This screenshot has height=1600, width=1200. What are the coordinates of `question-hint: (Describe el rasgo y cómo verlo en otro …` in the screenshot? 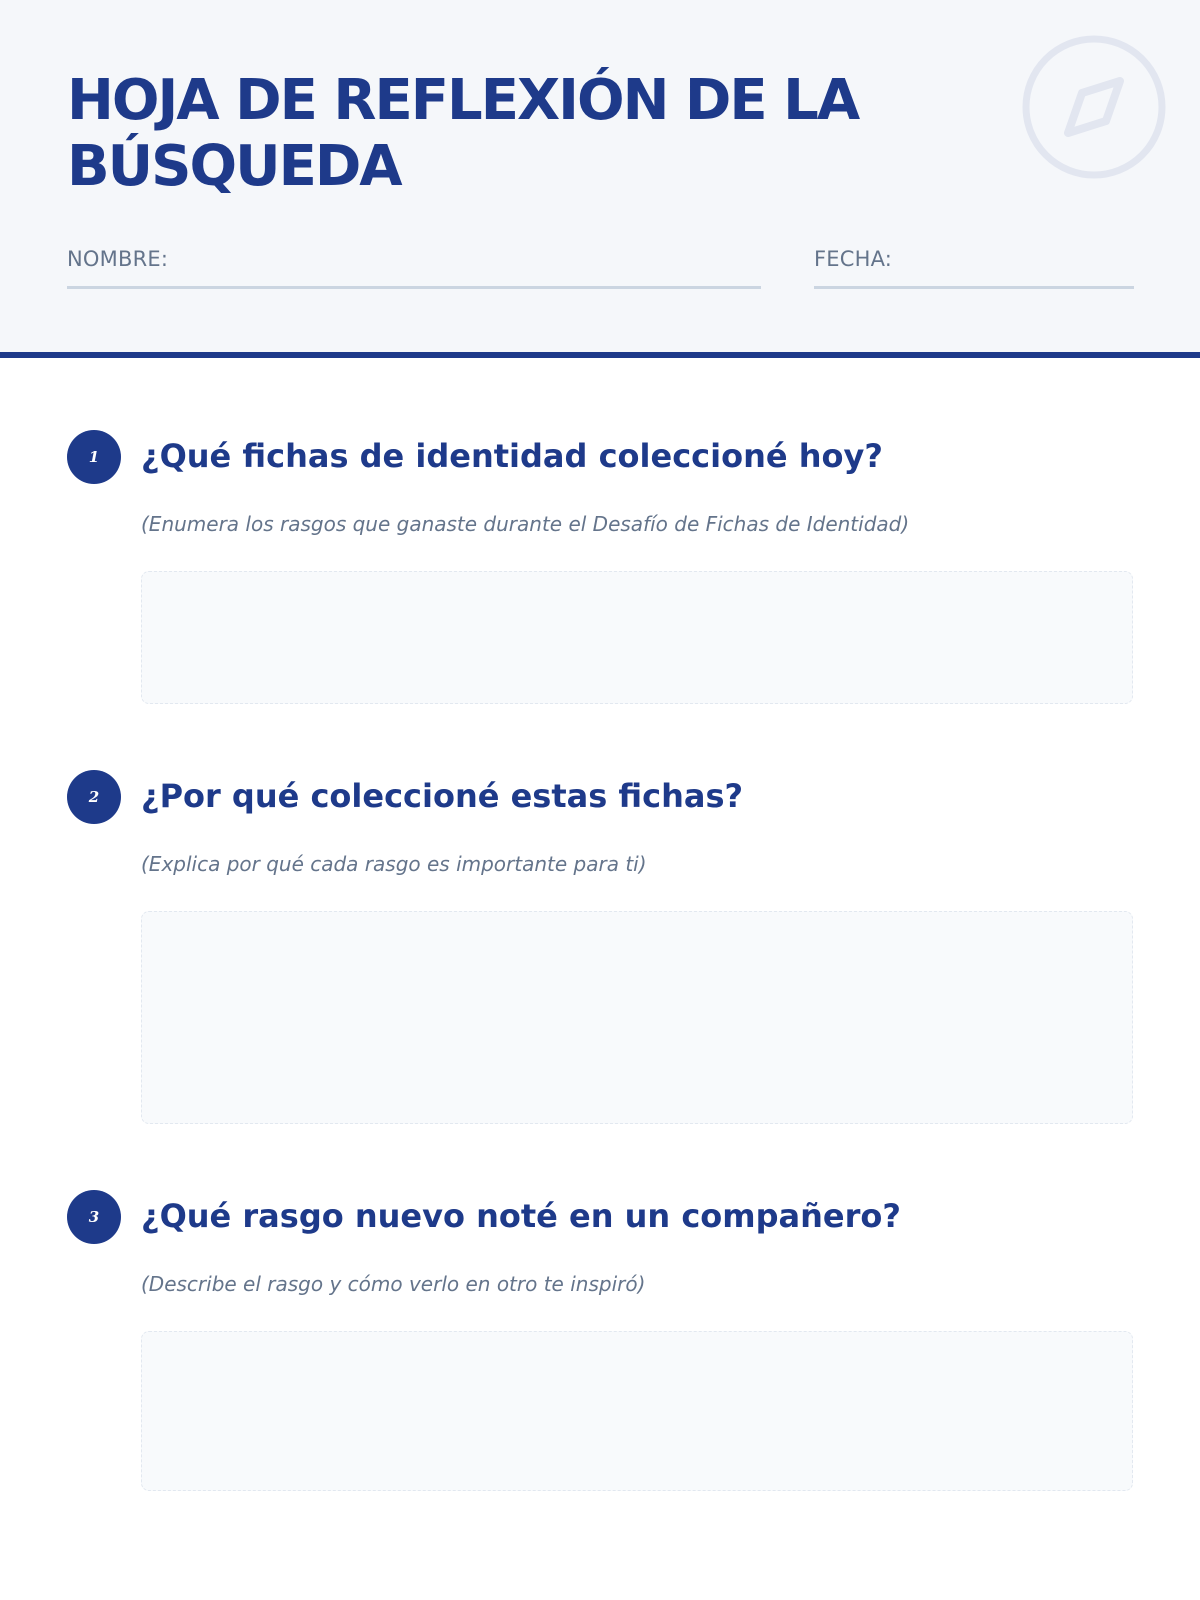 It's located at (393, 1284).